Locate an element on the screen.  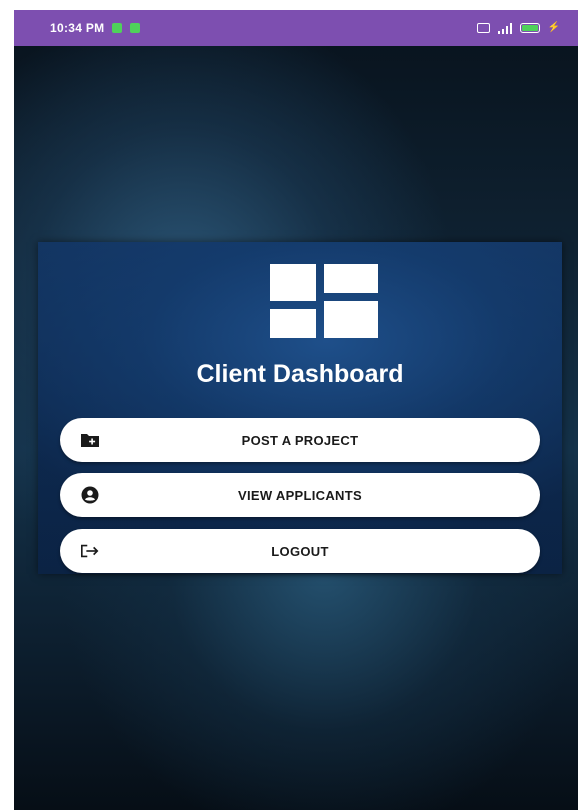
logout-label: LOGOUT is located at coordinates (300, 551).